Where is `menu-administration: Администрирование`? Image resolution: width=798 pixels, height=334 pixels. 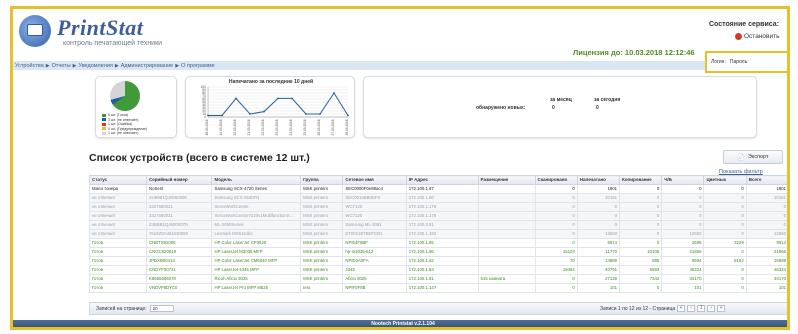 menu-administration: Администрирование is located at coordinates (147, 66).